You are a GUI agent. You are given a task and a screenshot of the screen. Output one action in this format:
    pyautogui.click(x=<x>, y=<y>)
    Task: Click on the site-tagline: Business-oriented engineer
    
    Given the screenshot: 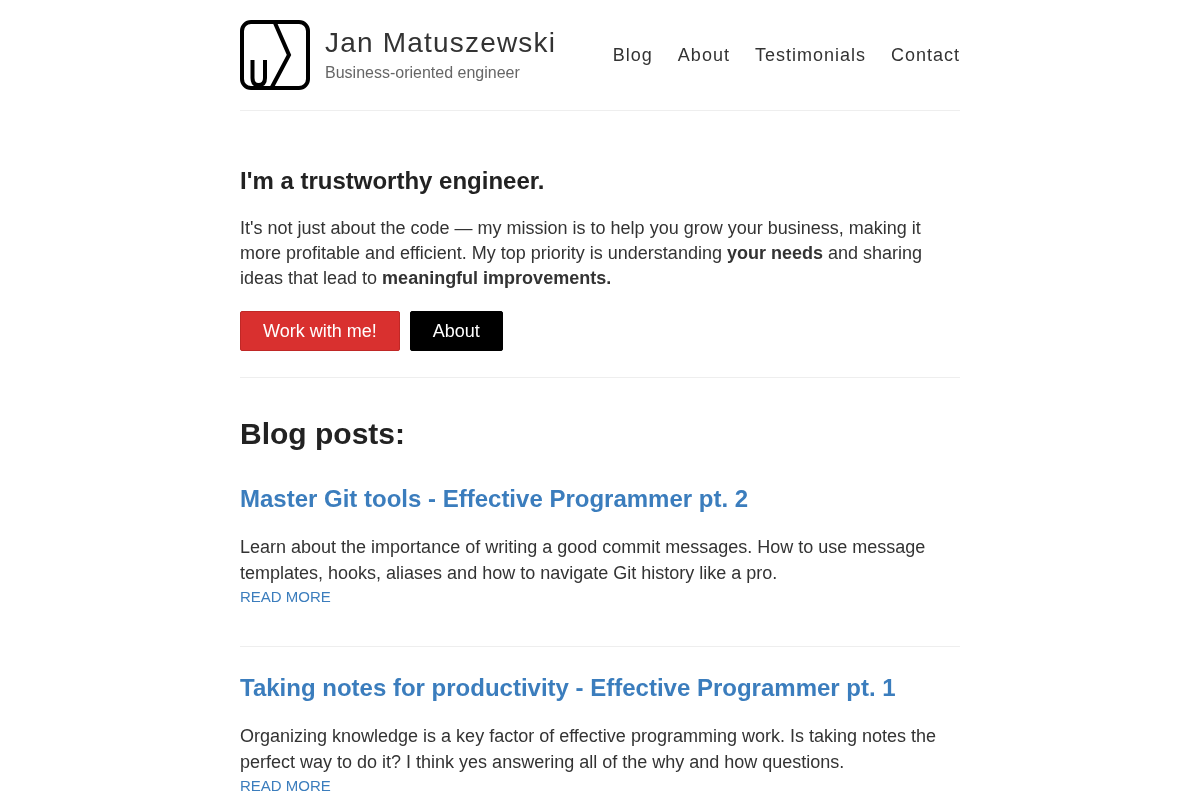 What is the action you would take?
    pyautogui.click(x=423, y=73)
    